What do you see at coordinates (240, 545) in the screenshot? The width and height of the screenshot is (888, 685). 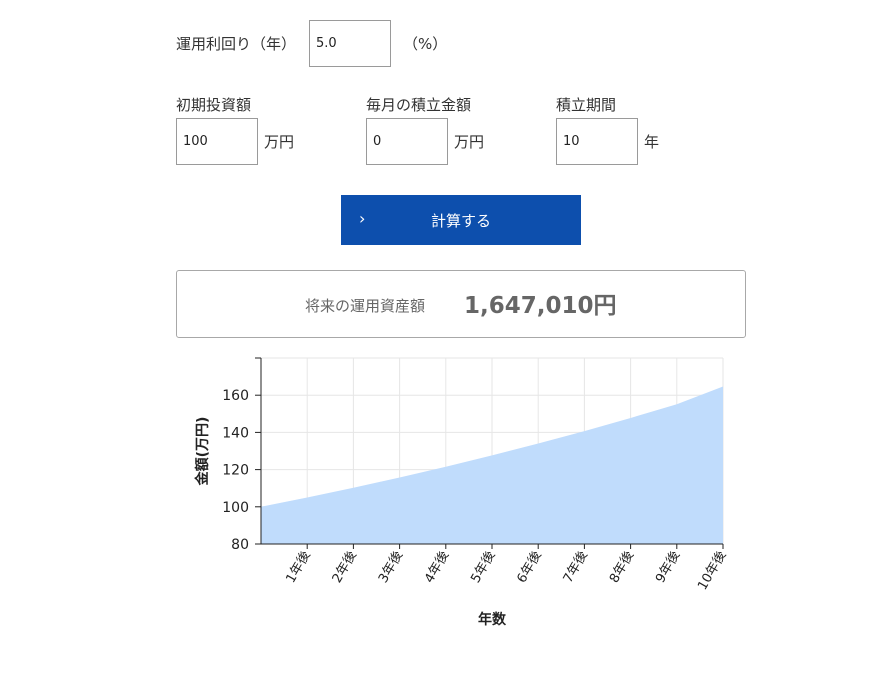 I see `y-tick-label: 80` at bounding box center [240, 545].